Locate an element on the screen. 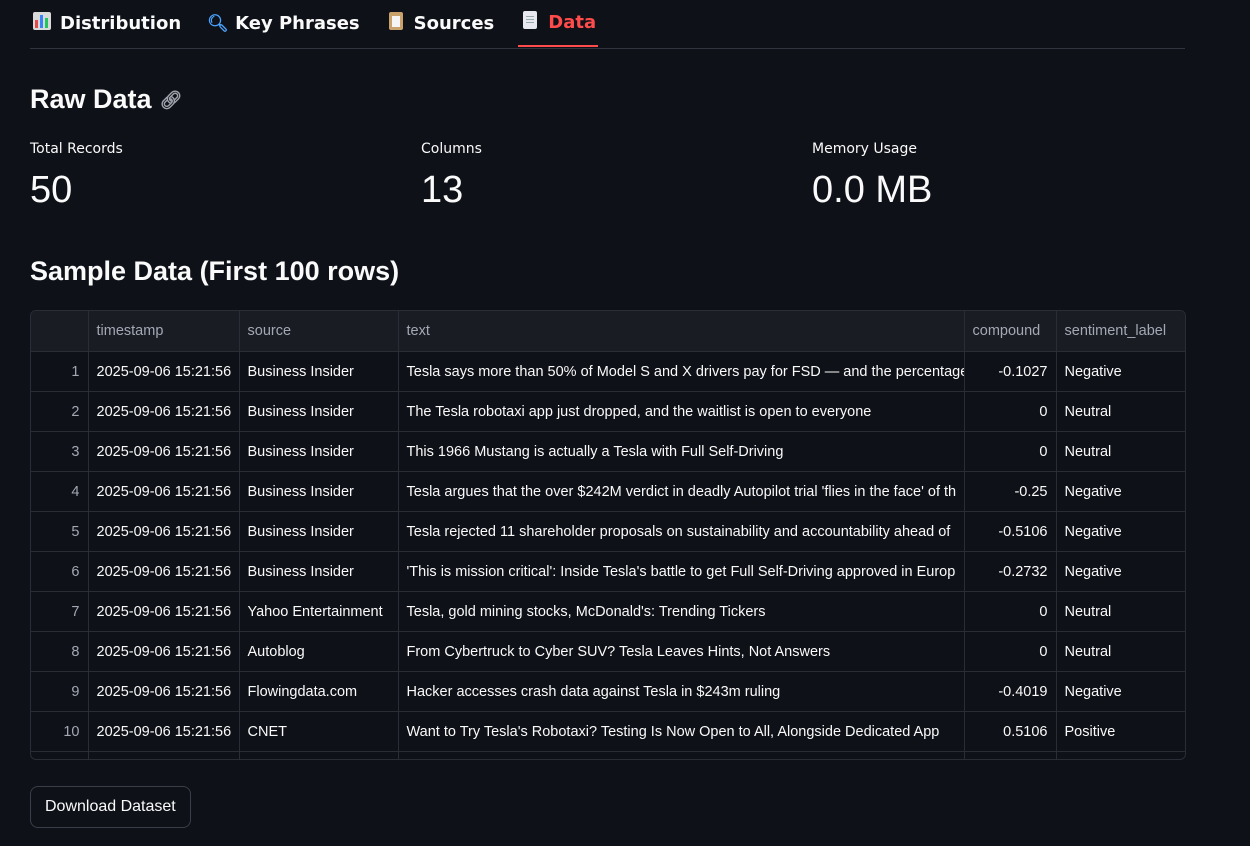 This screenshot has height=846, width=1250. compound-cell: -0.25 is located at coordinates (1010, 491).